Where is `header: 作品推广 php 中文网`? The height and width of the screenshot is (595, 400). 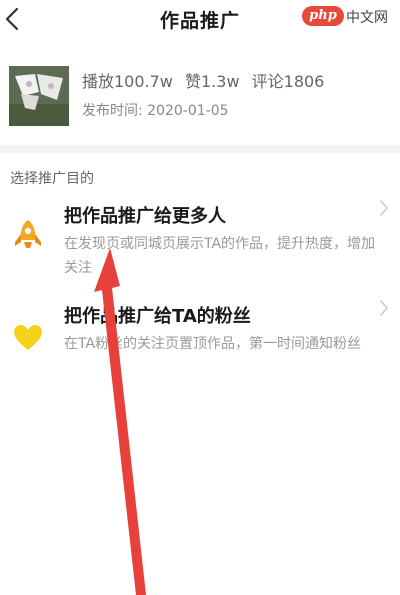 header: 作品推广 php 中文网 is located at coordinates (200, 18).